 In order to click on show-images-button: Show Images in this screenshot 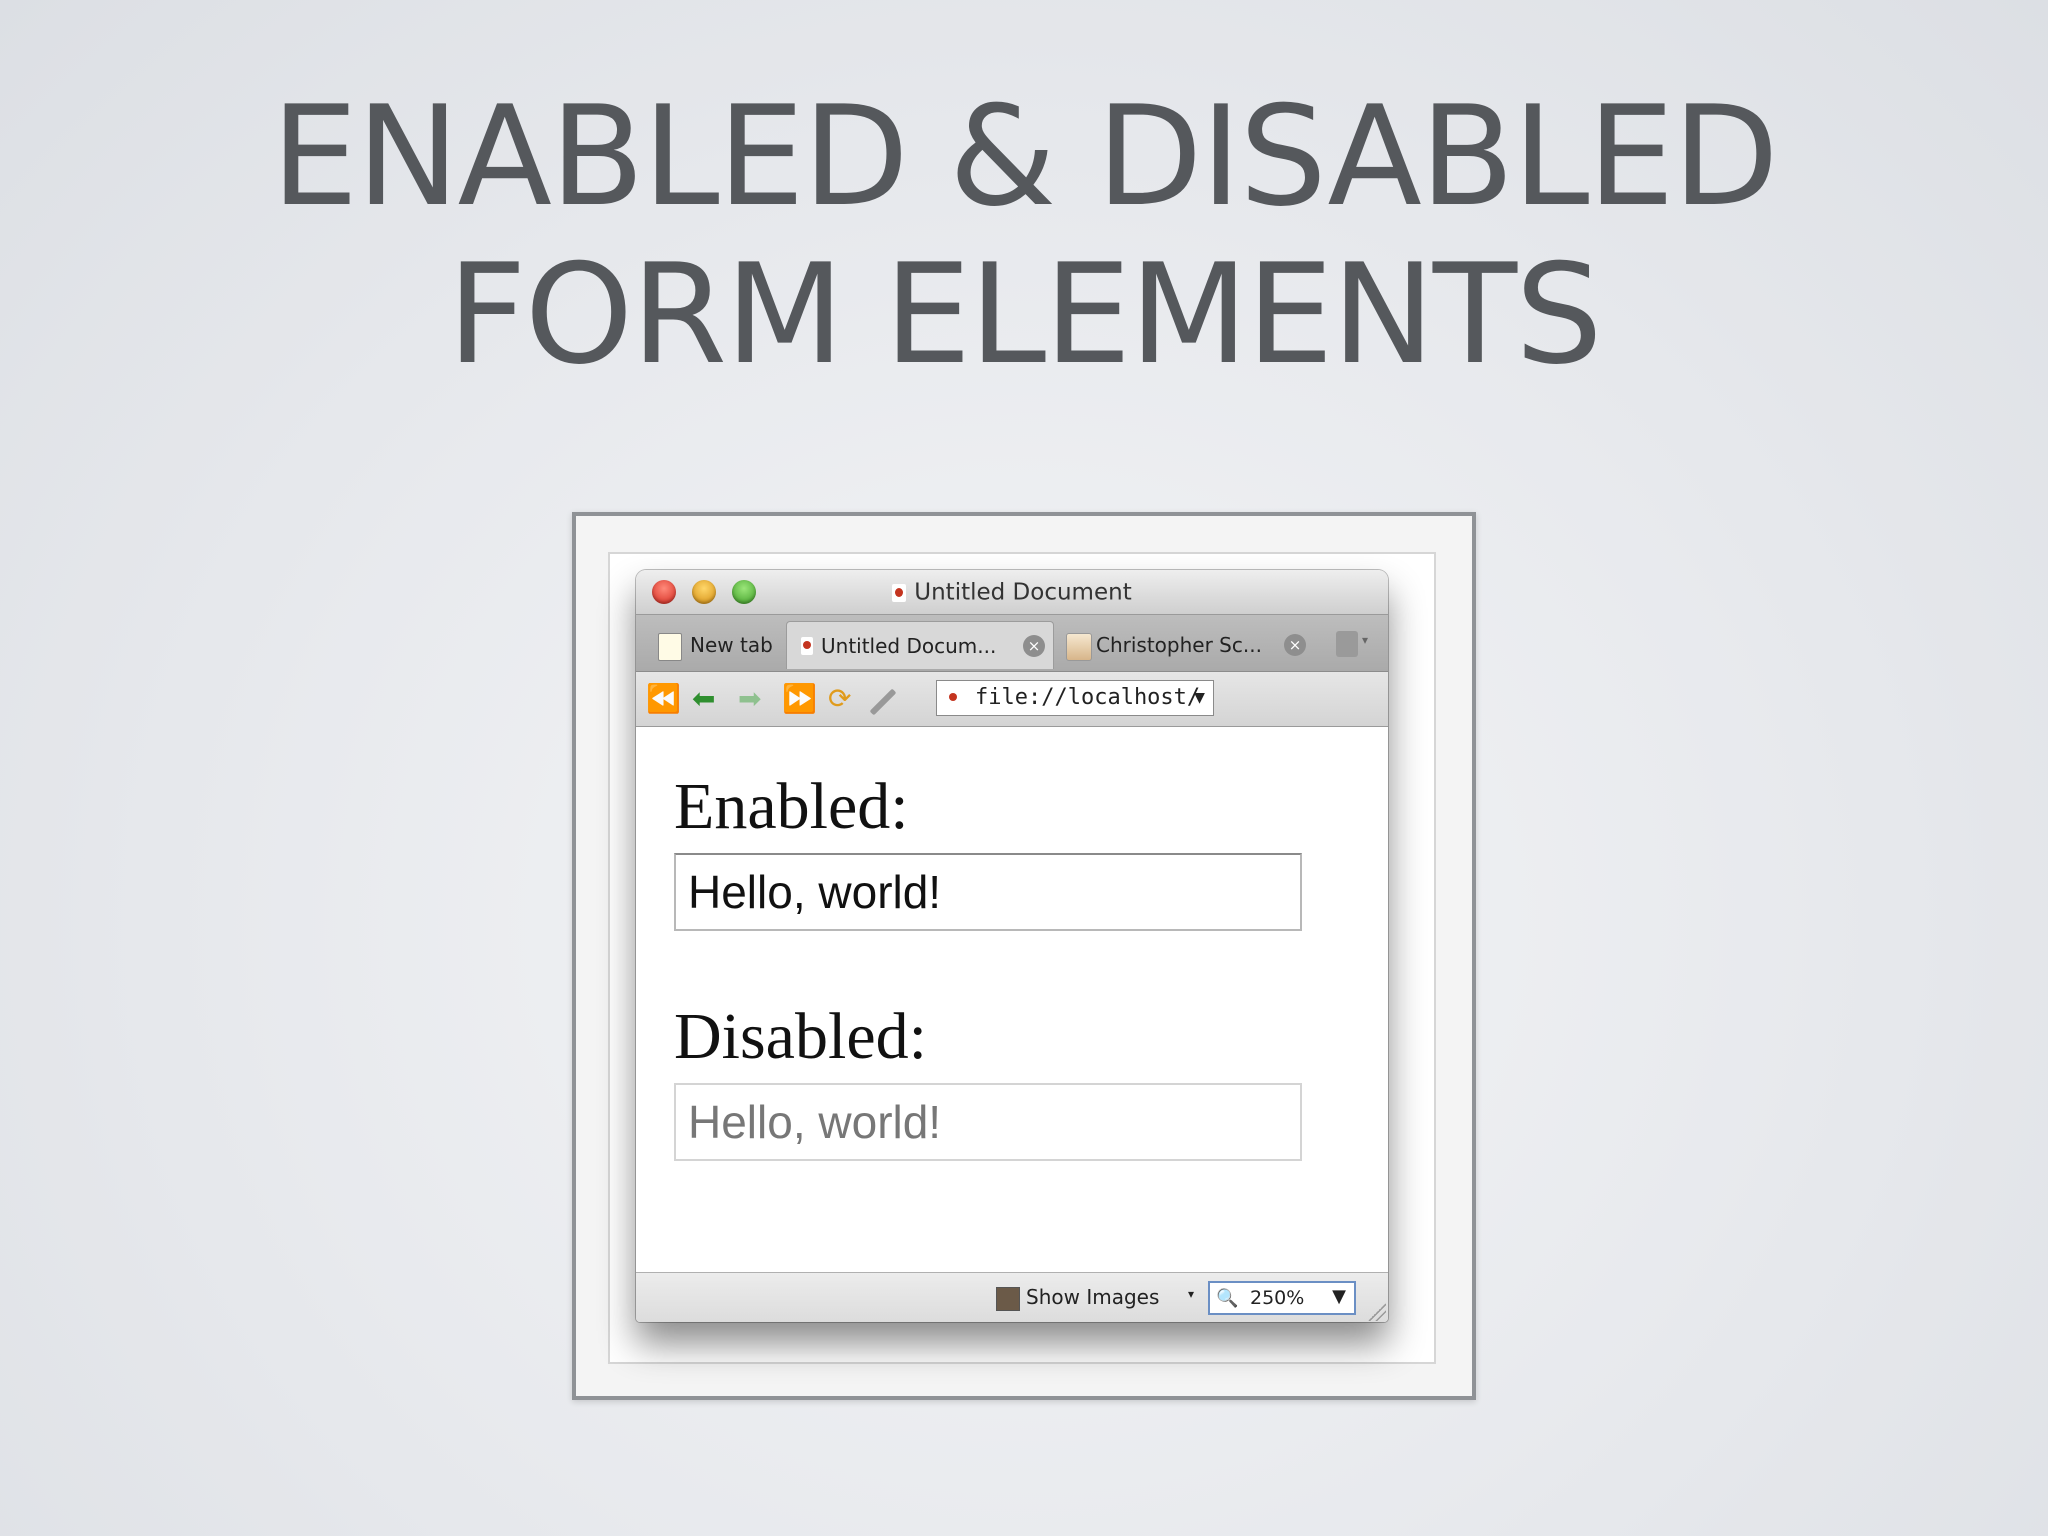, I will do `click(1092, 1297)`.